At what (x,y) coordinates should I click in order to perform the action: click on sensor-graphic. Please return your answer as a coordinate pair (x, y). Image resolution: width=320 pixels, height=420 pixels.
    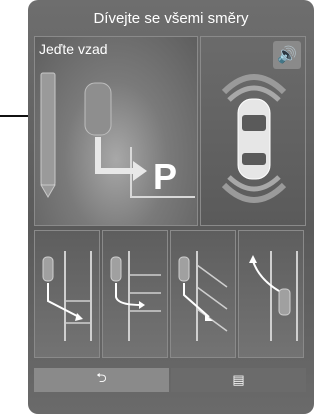
    Looking at the image, I should click on (254, 138).